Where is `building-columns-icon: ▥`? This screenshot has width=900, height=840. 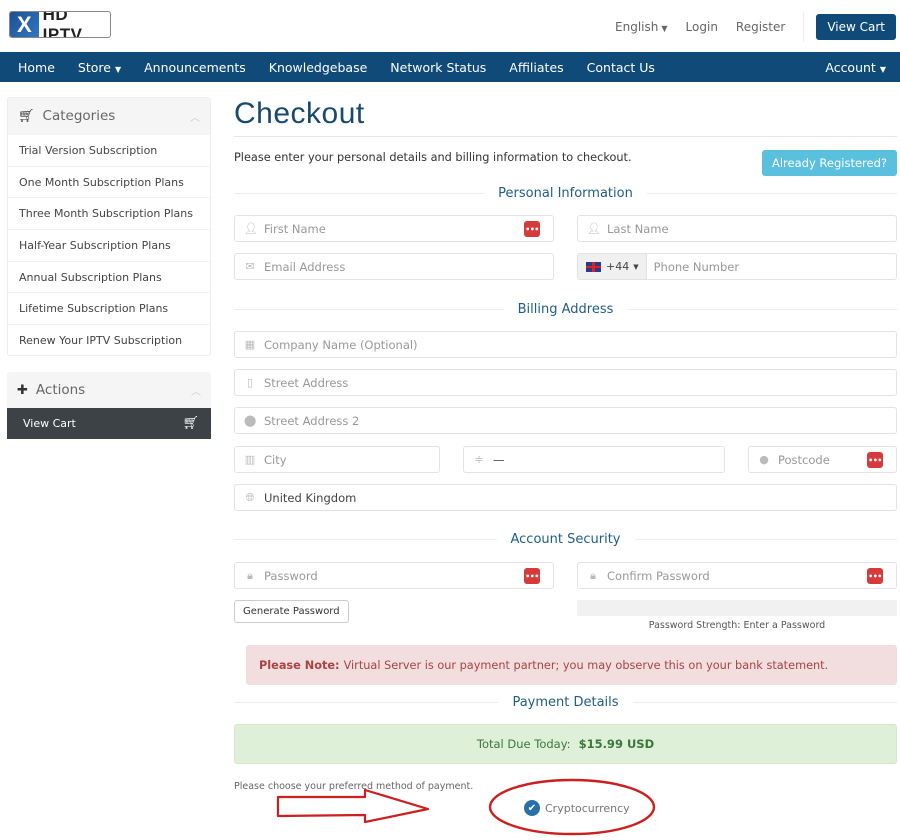
building-columns-icon: ▥ is located at coordinates (250, 459).